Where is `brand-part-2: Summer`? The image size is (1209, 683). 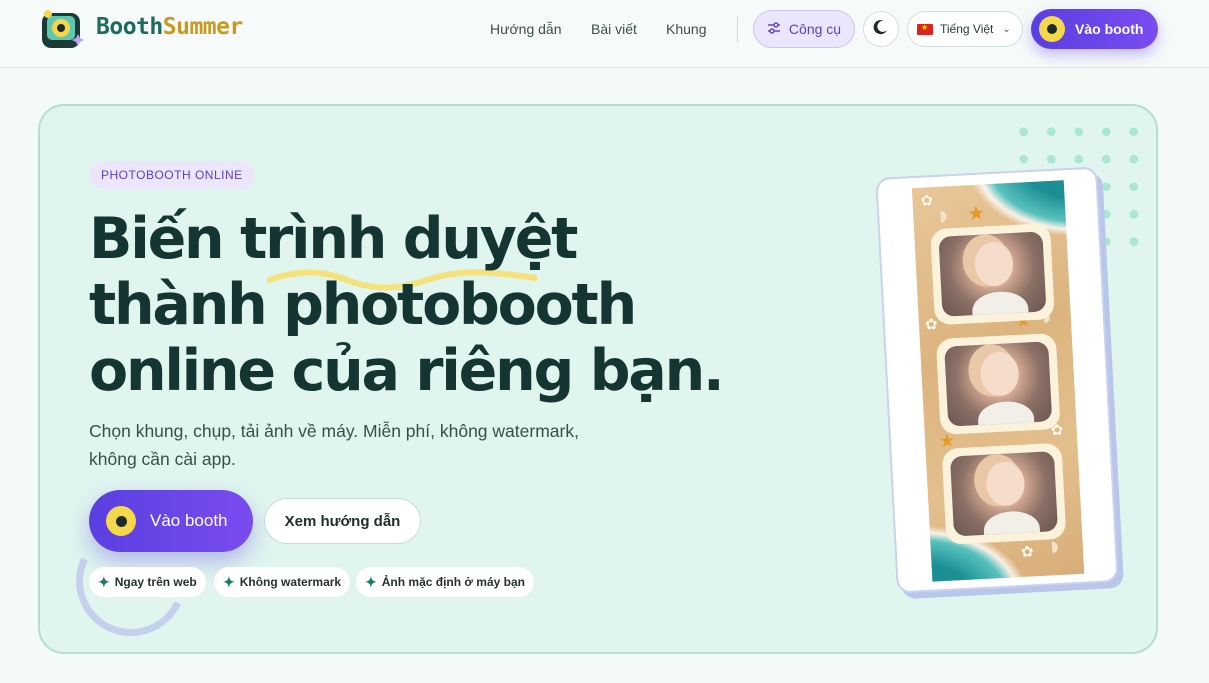
brand-part-2: Summer is located at coordinates (203, 27).